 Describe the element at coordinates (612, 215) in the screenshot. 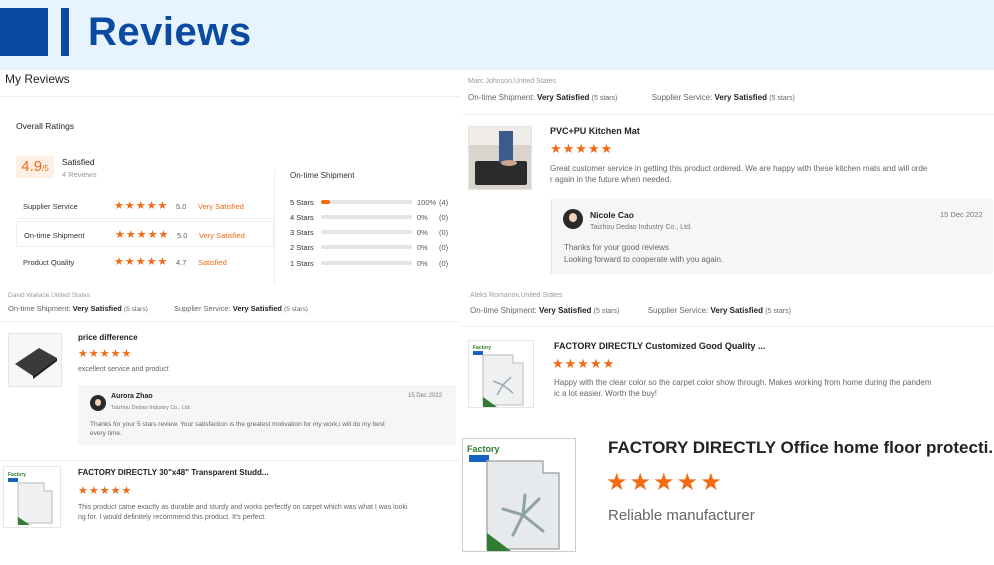

I see `reply-author: Nicole Cao` at that location.